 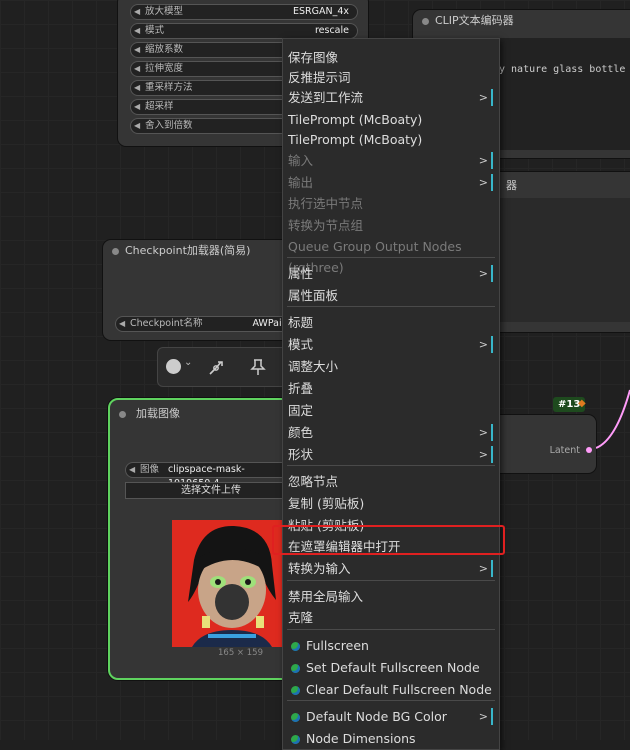 I want to click on menu-item: 颜色 >, so click(x=391, y=432).